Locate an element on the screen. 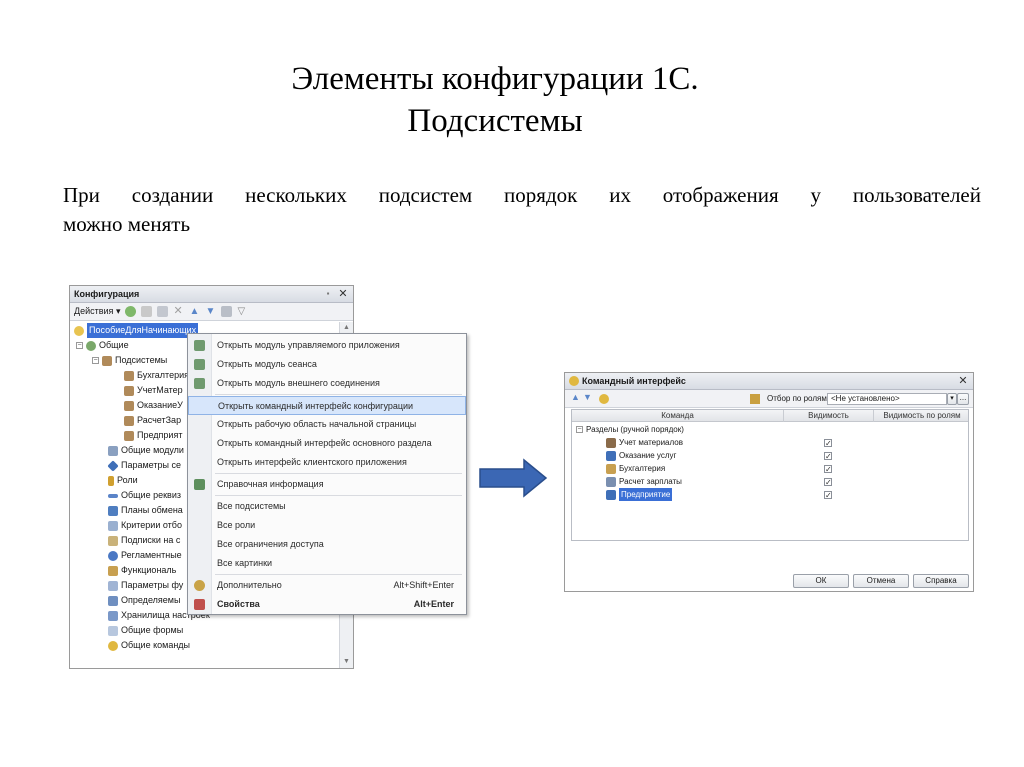  sort-icon is located at coordinates (227, 311).